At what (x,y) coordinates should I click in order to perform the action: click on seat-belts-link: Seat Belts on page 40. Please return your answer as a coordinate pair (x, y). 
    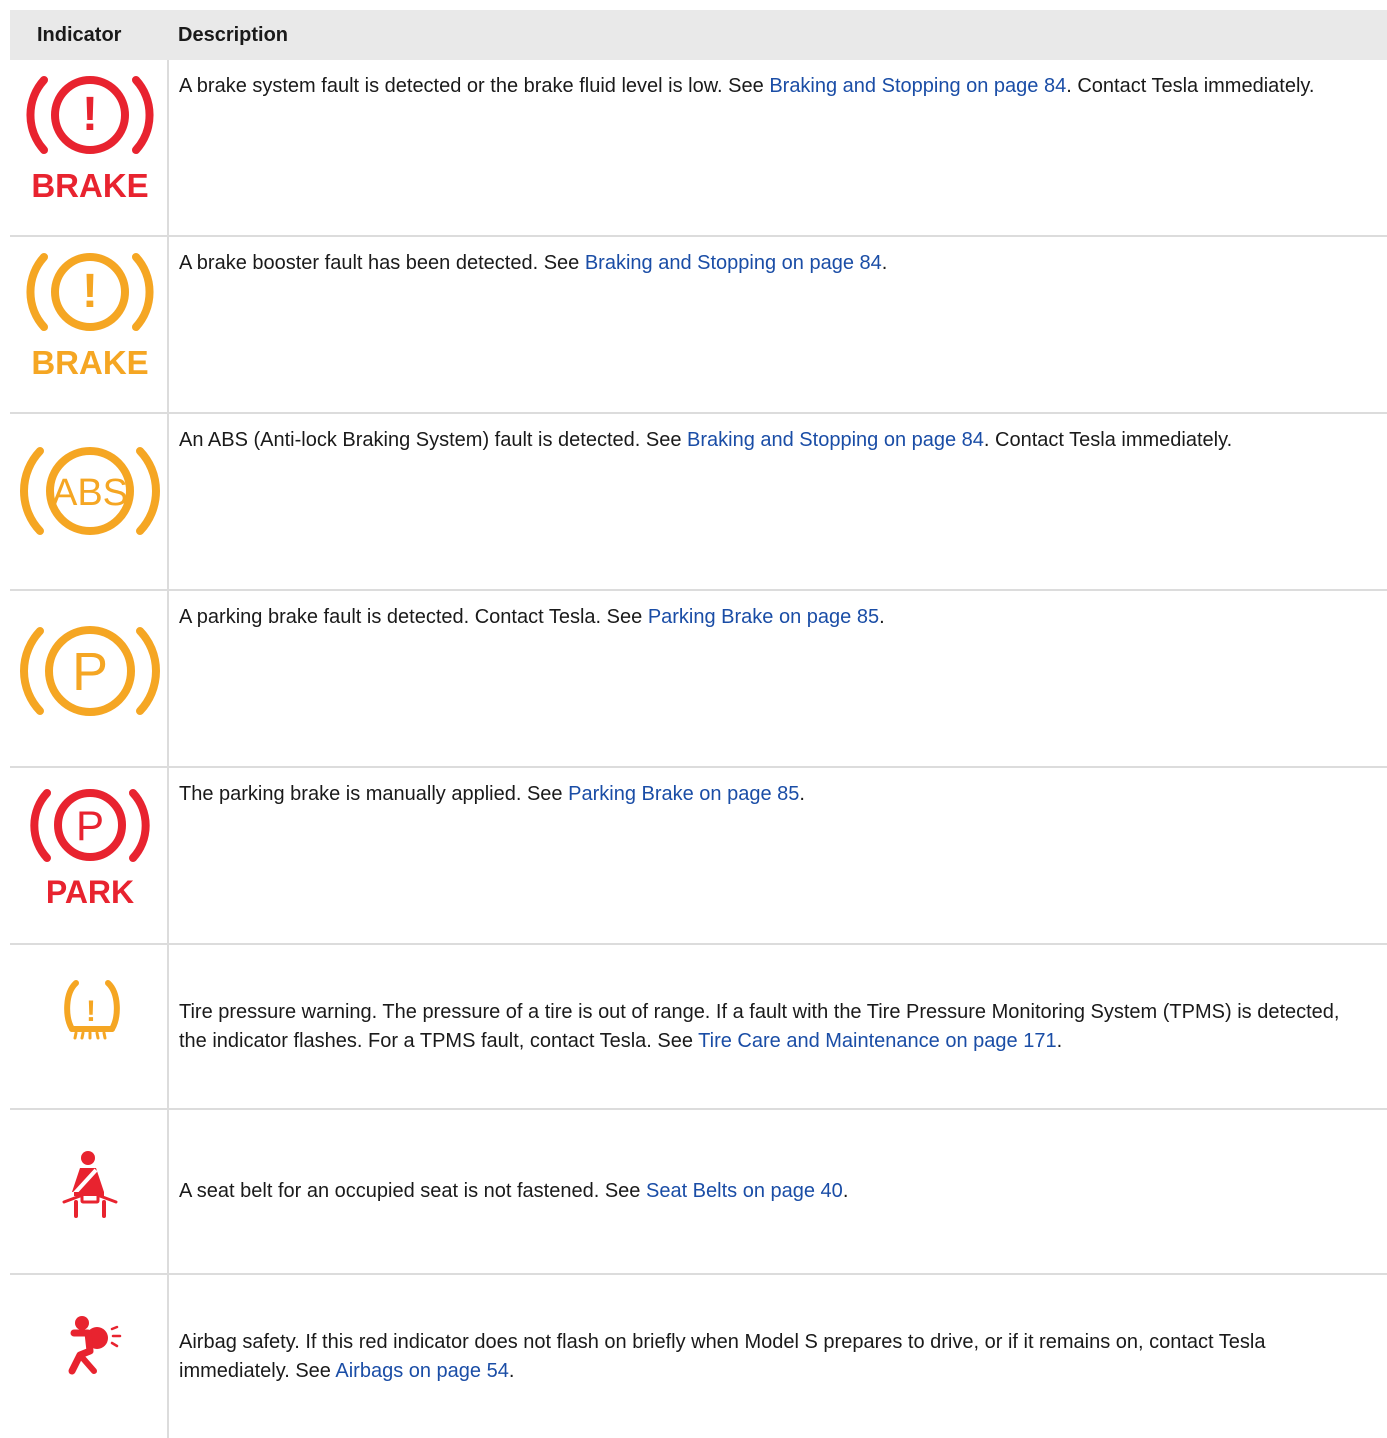
    Looking at the image, I should click on (744, 1191).